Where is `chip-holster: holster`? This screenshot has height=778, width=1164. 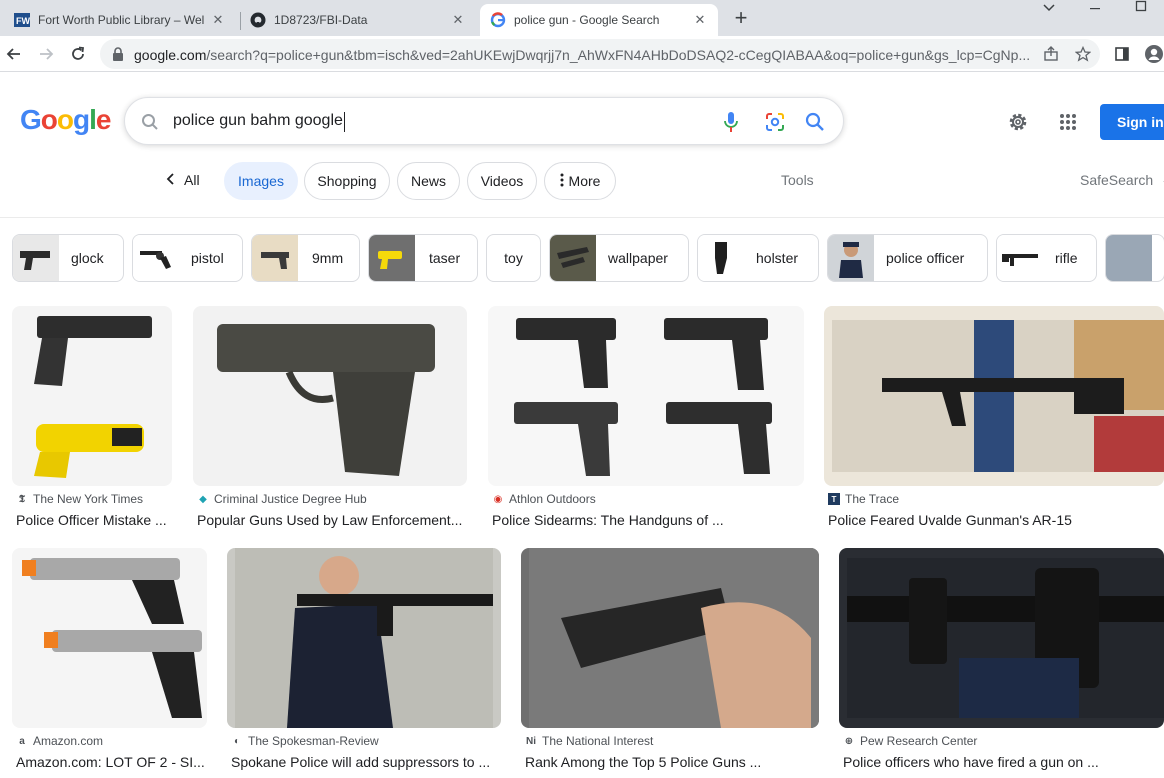
chip-holster: holster is located at coordinates (758, 258).